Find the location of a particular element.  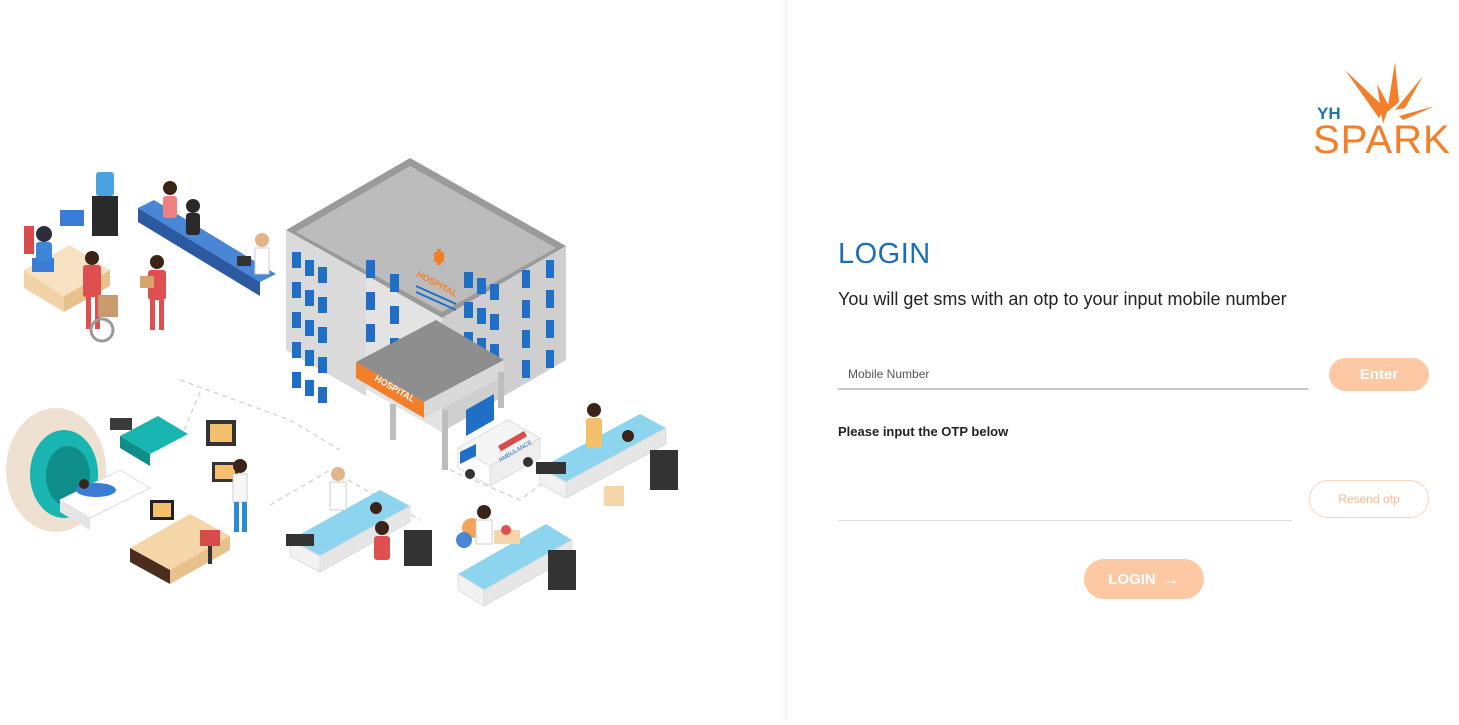

otp-input is located at coordinates (1065, 502).